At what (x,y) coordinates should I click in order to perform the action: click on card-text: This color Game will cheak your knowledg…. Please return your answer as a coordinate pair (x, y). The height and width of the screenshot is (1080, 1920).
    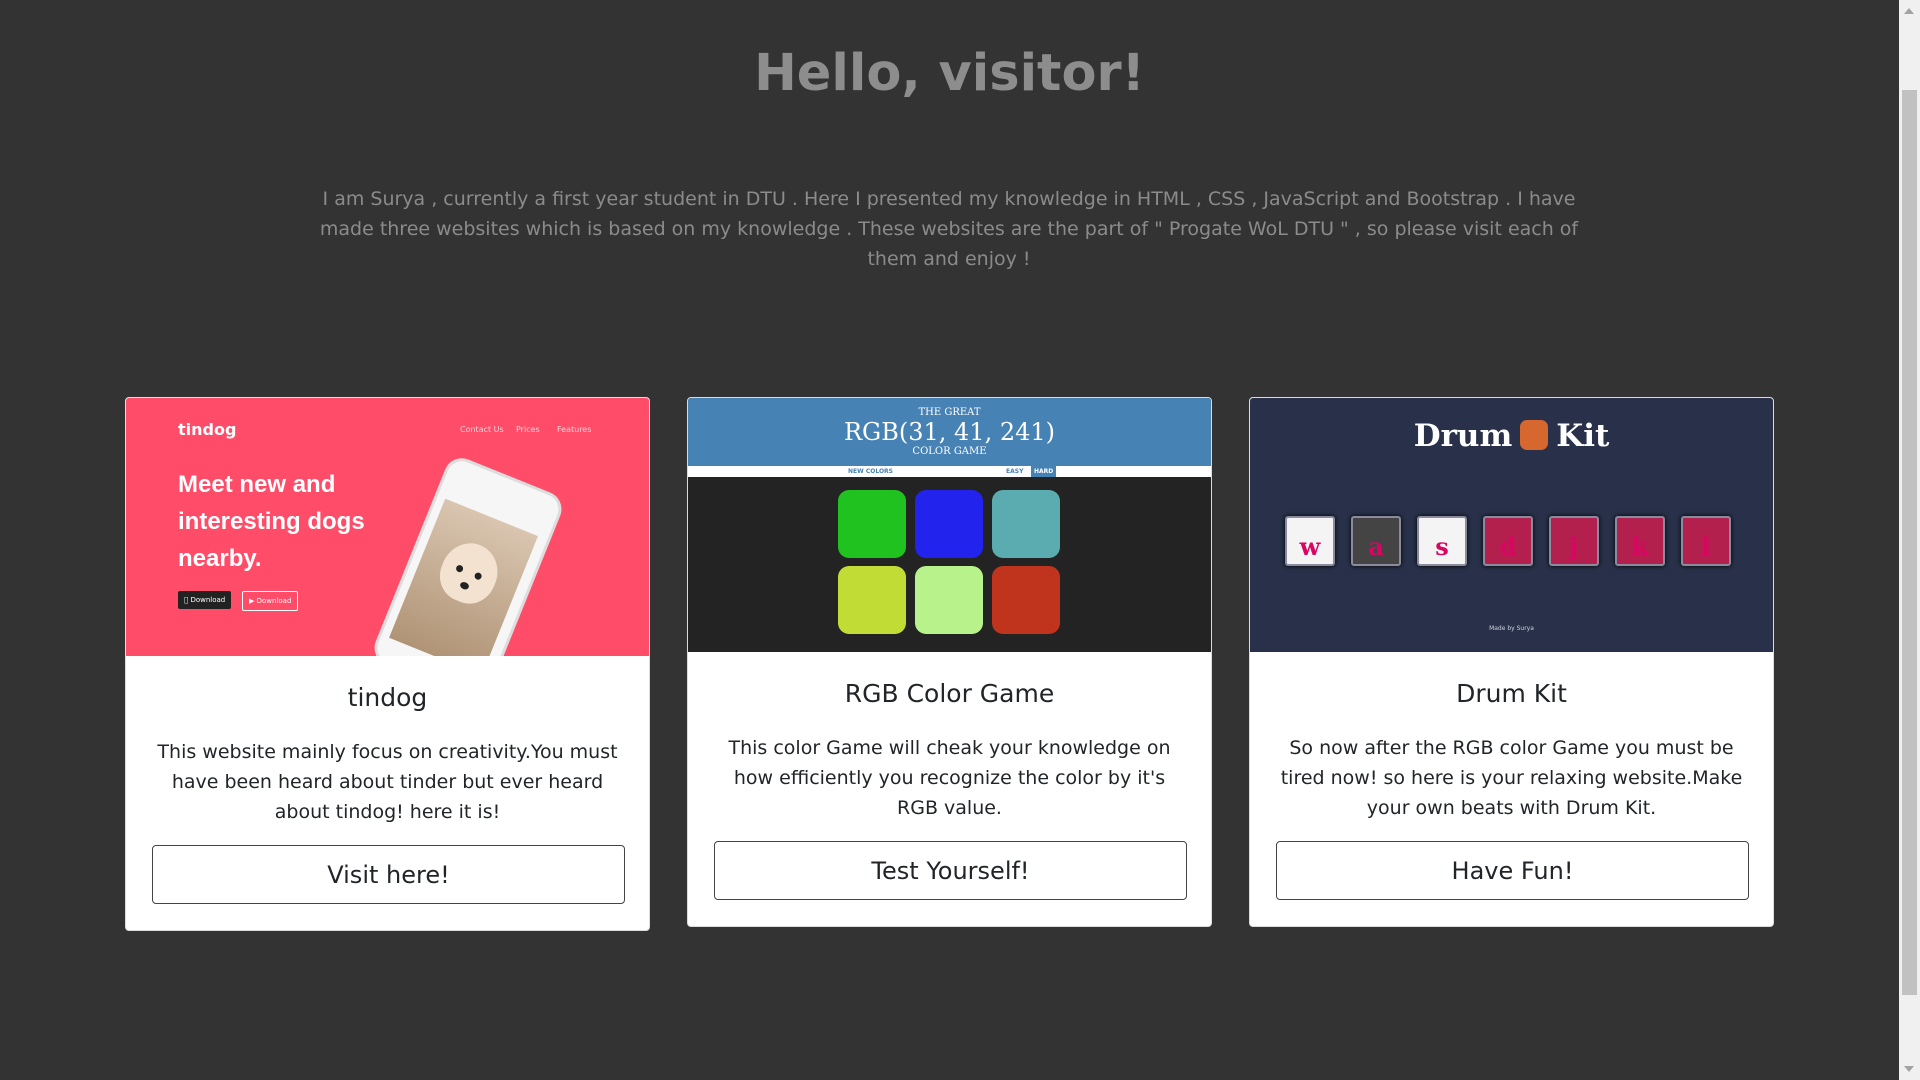
    Looking at the image, I should click on (949, 778).